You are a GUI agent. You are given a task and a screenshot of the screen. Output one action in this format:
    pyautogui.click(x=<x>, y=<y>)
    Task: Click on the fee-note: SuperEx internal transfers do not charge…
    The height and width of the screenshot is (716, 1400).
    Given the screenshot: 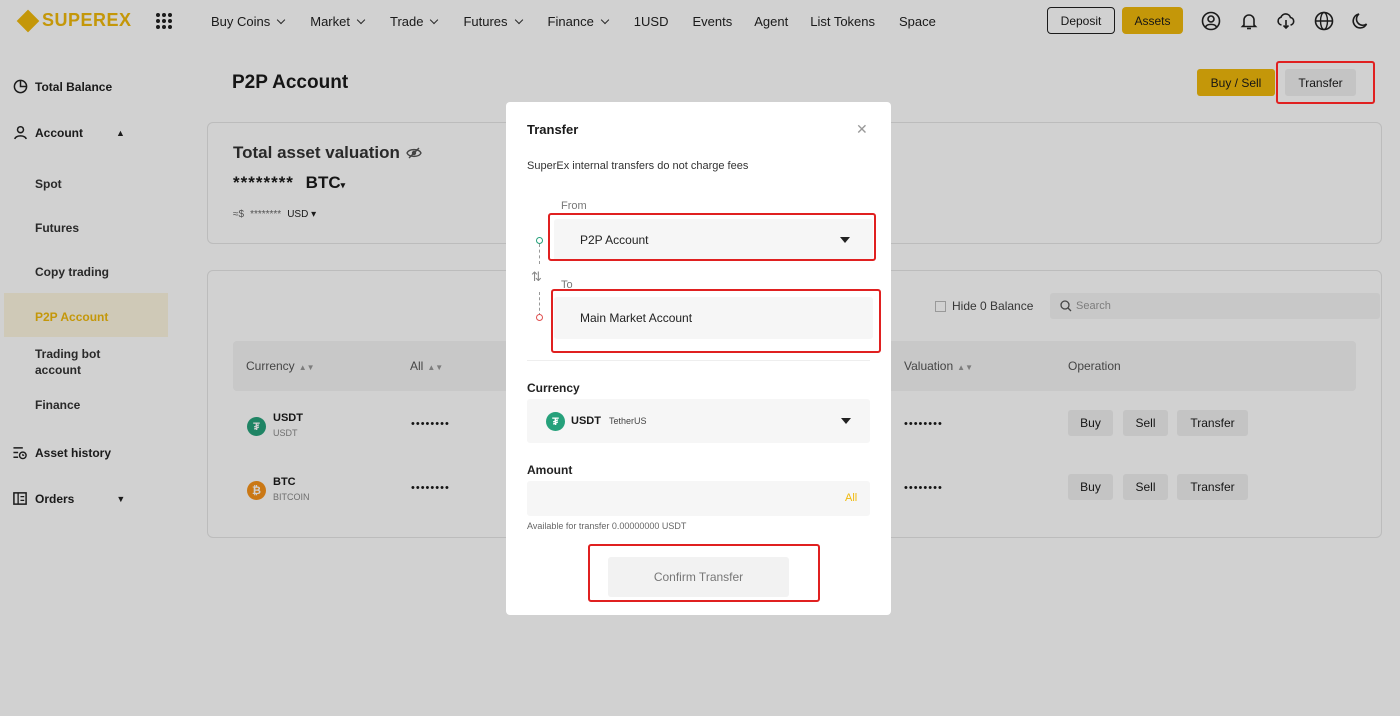 What is the action you would take?
    pyautogui.click(x=638, y=166)
    